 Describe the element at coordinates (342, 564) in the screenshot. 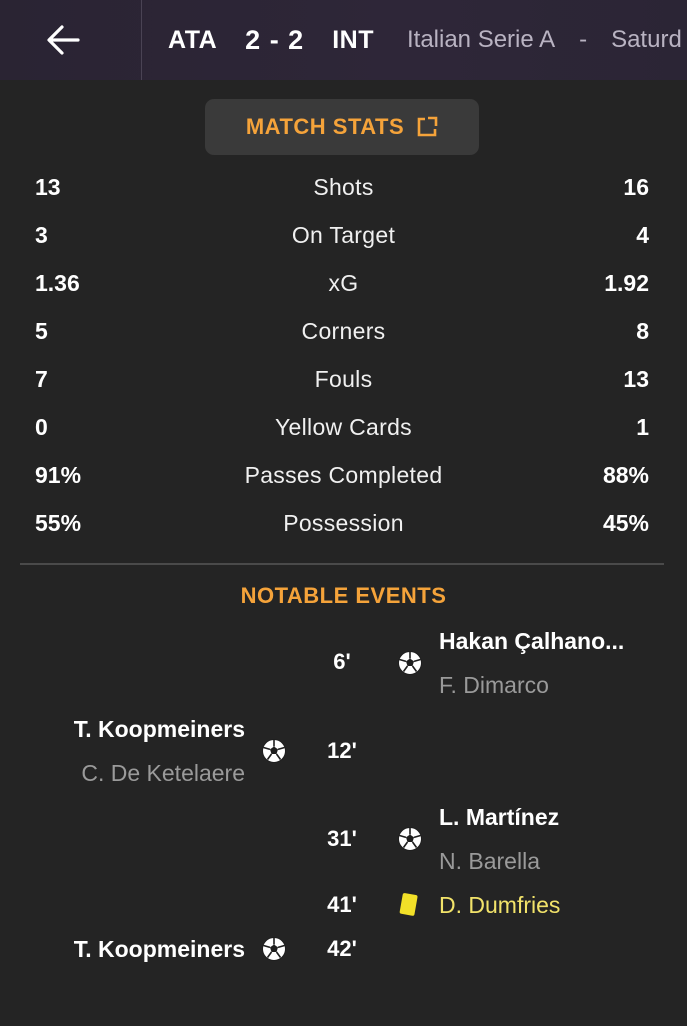

I see `divider` at that location.